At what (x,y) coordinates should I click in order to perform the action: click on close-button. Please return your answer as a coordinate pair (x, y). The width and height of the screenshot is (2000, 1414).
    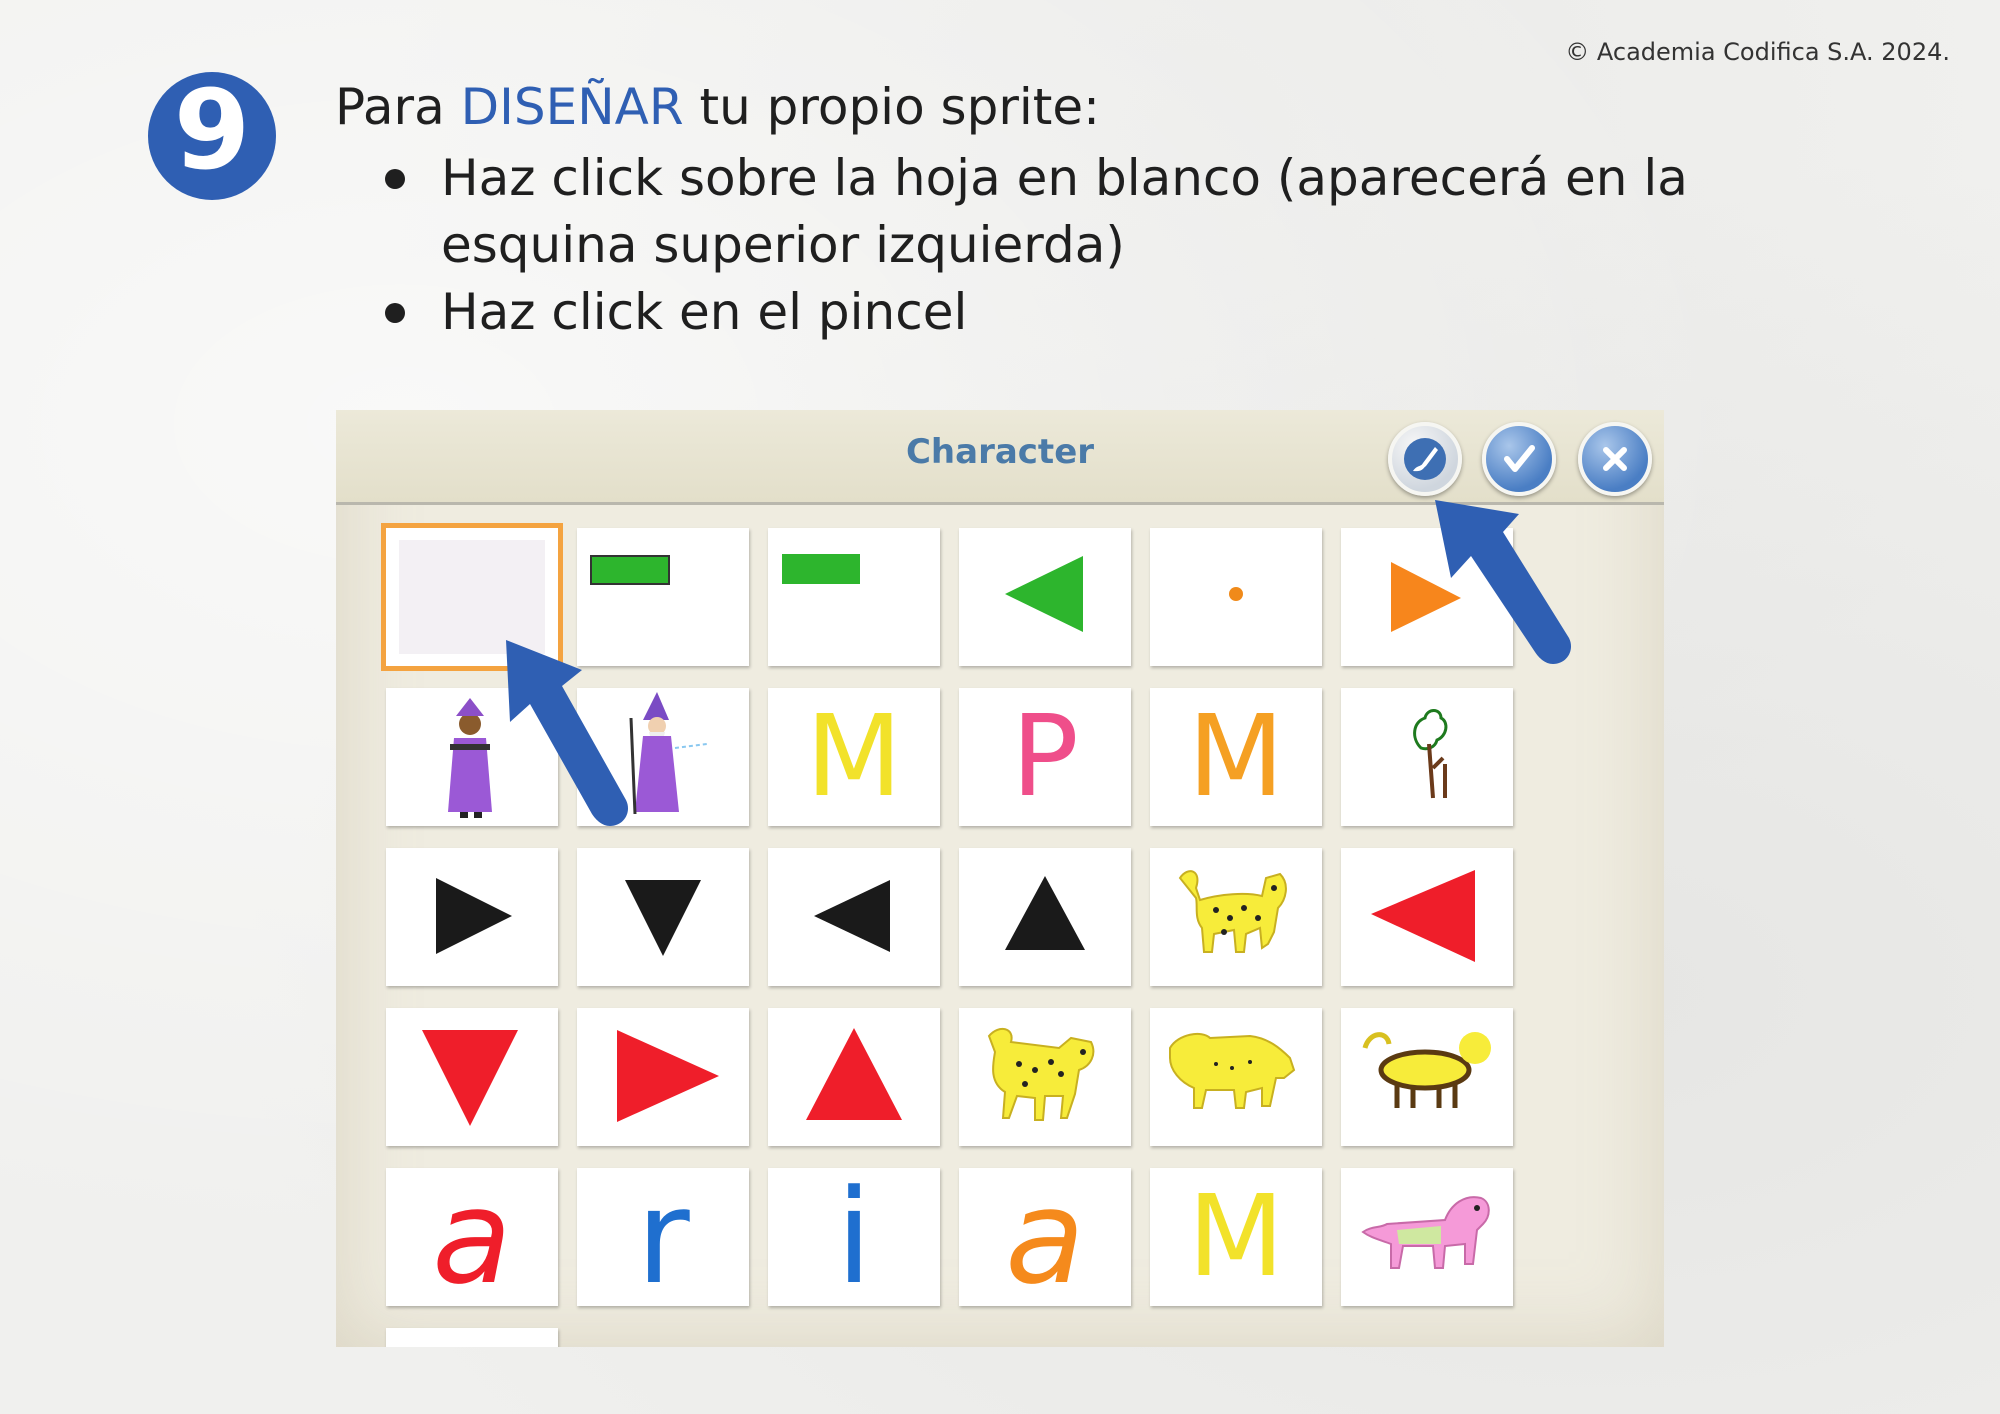
    Looking at the image, I should click on (1615, 459).